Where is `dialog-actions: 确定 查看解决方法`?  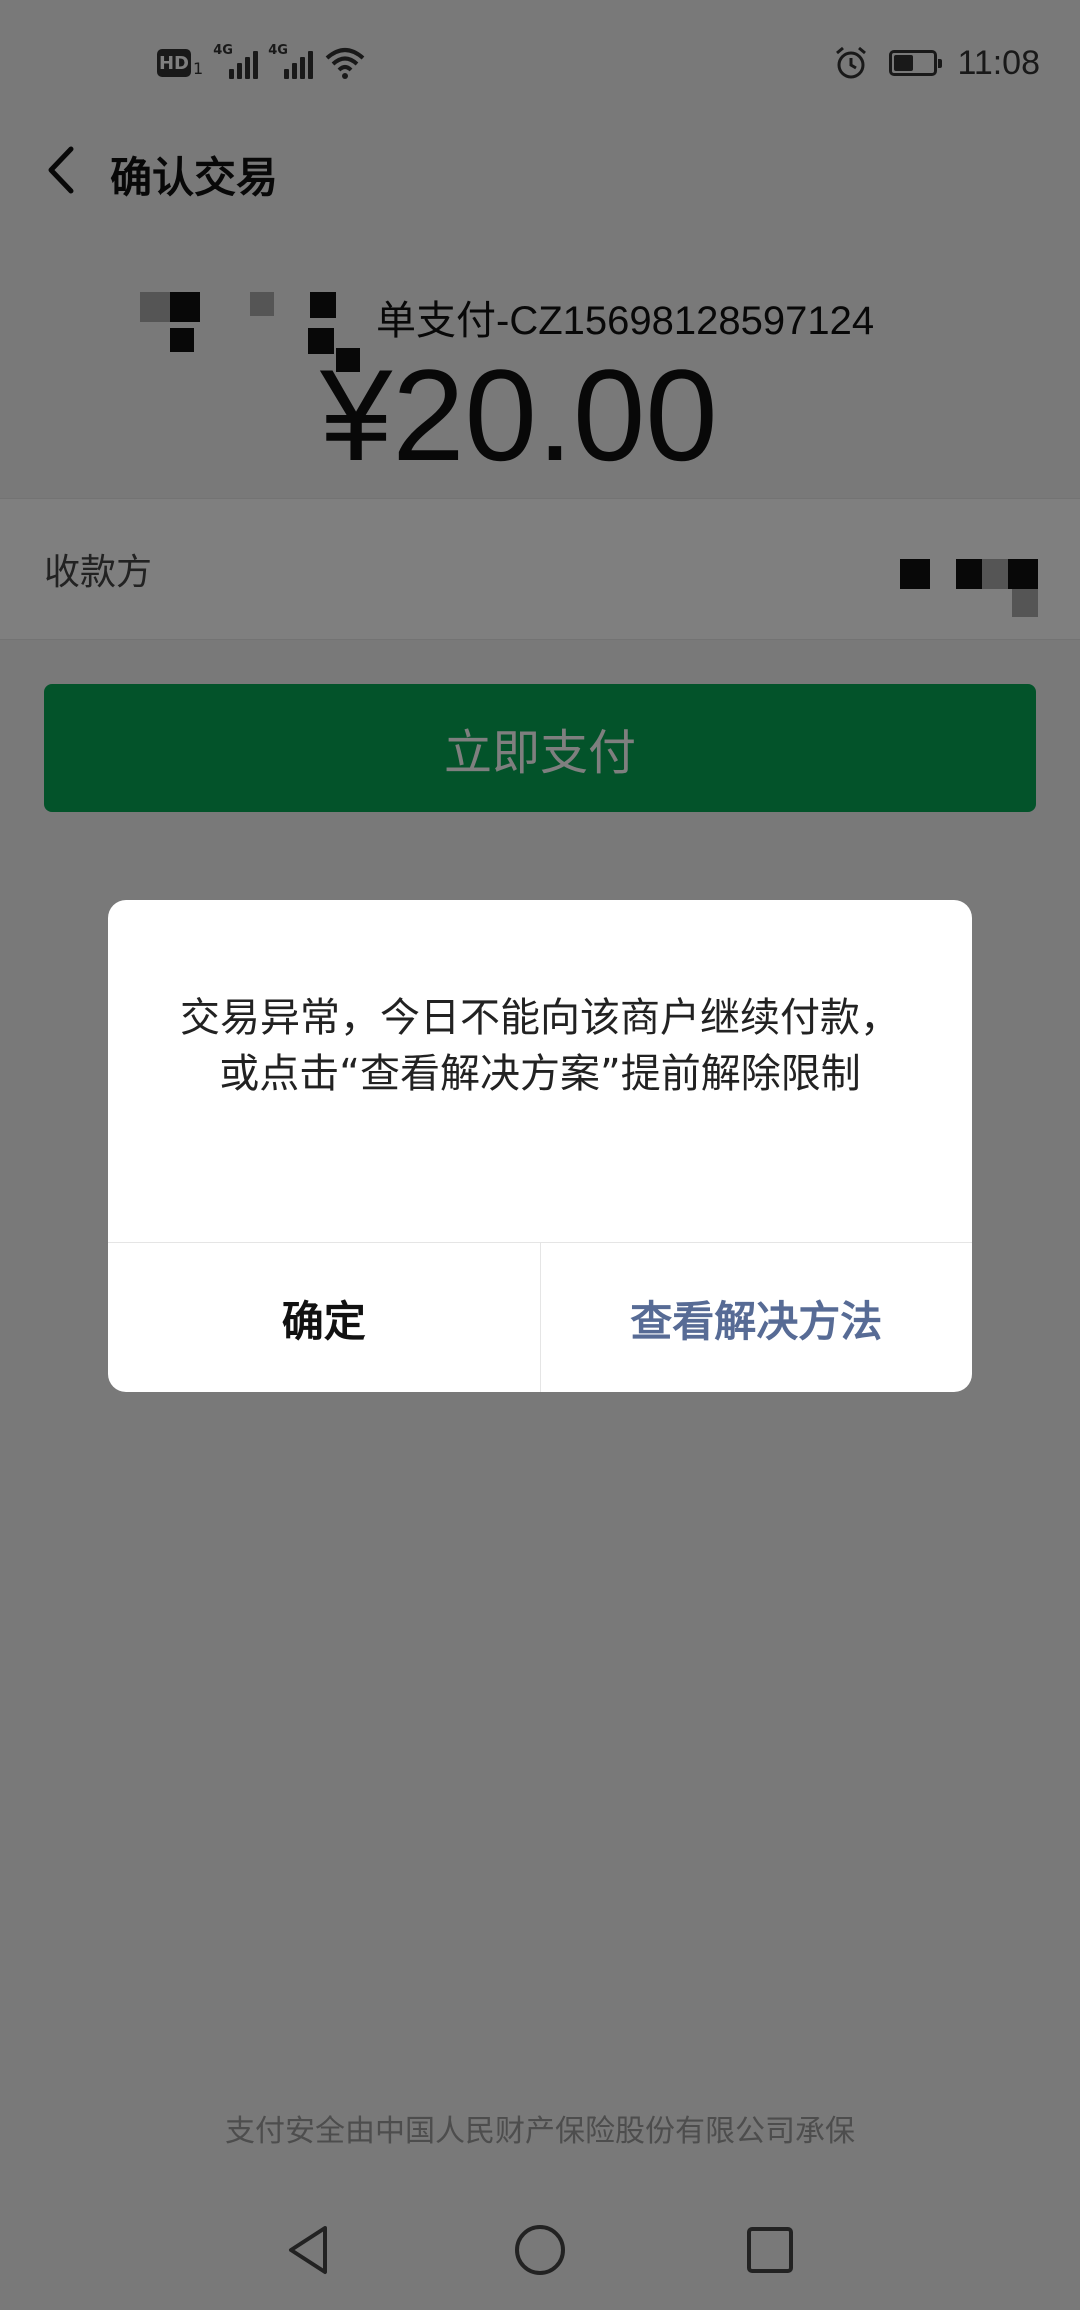 dialog-actions: 确定 查看解决方法 is located at coordinates (540, 1317).